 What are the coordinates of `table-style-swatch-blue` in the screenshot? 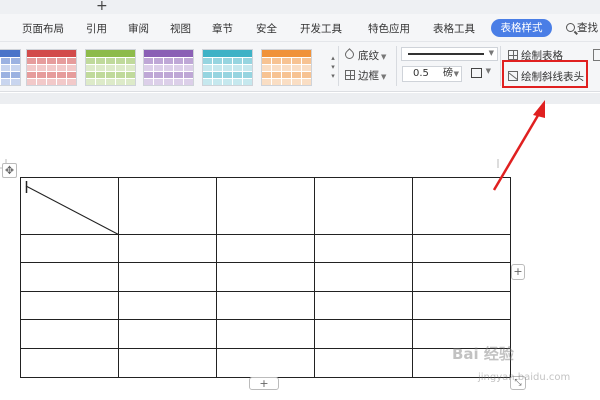 It's located at (10, 67).